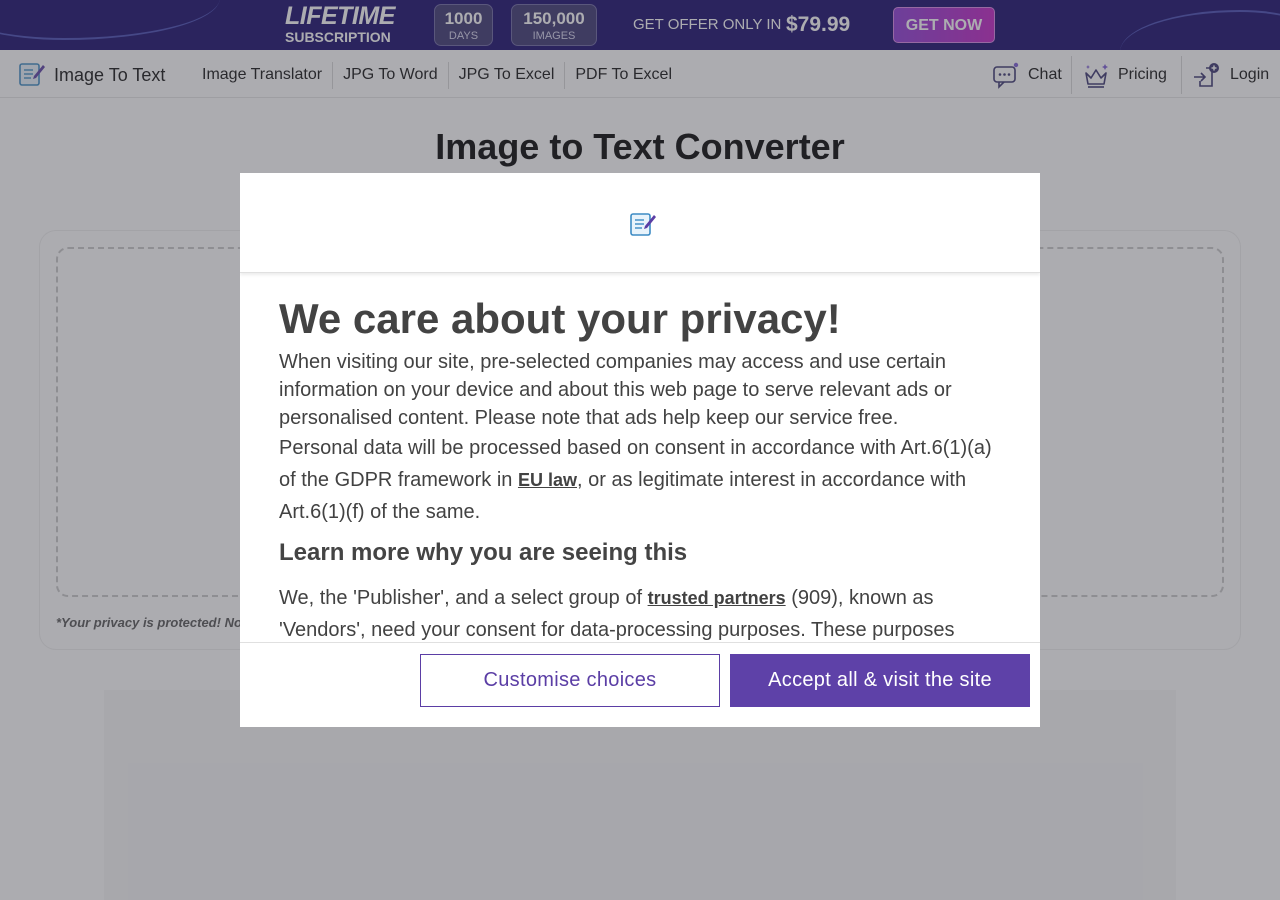 The width and height of the screenshot is (1280, 900). I want to click on consent-dialog-header, so click(640, 223).